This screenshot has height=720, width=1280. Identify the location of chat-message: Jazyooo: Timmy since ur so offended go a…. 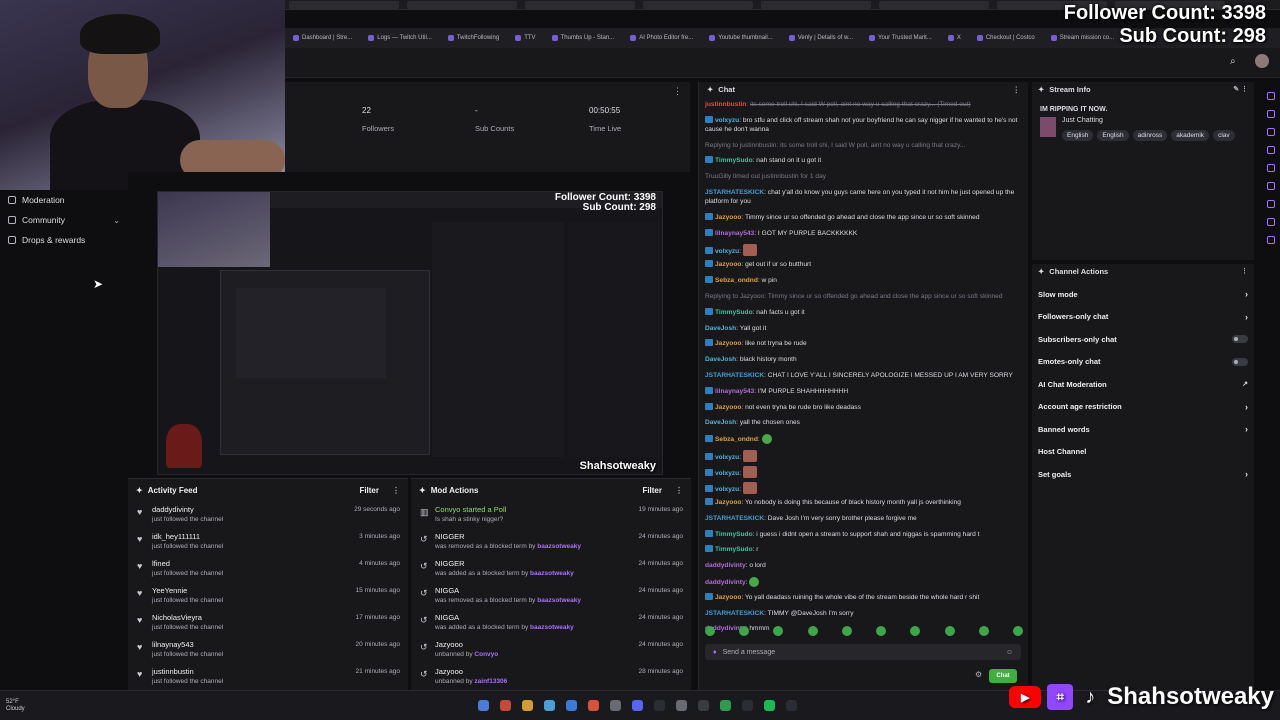
(863, 217).